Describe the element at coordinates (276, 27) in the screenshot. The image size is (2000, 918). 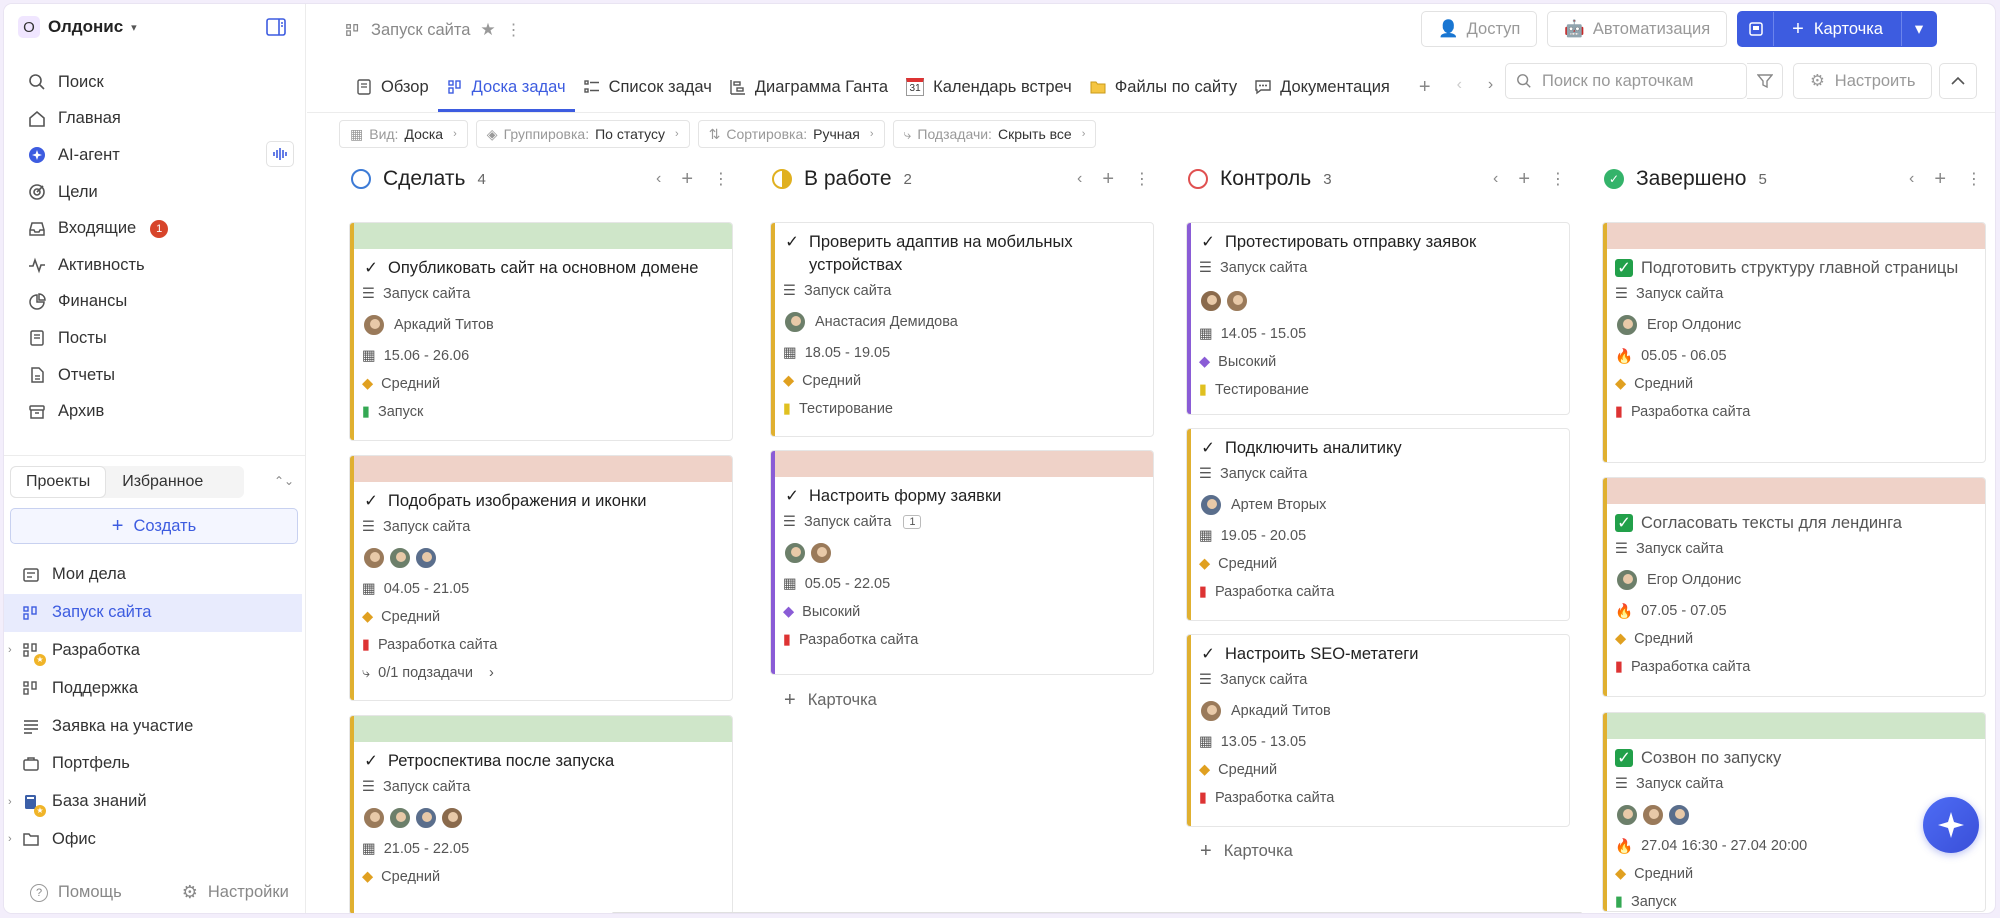
I see `sidebar-toggle-icon` at that location.